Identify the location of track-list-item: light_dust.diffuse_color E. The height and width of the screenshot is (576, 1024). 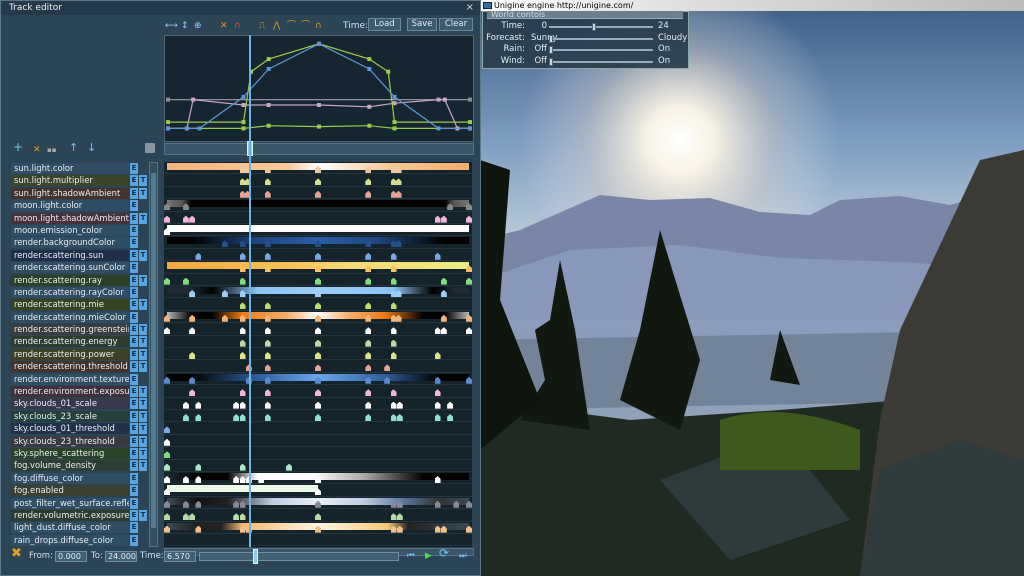
(79, 527).